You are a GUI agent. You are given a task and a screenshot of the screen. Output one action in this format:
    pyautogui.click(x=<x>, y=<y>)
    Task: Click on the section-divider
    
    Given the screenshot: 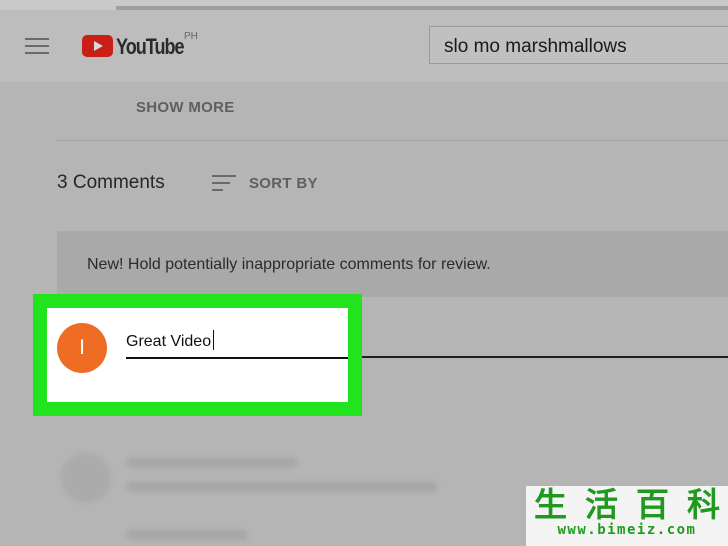 What is the action you would take?
    pyautogui.click(x=392, y=140)
    